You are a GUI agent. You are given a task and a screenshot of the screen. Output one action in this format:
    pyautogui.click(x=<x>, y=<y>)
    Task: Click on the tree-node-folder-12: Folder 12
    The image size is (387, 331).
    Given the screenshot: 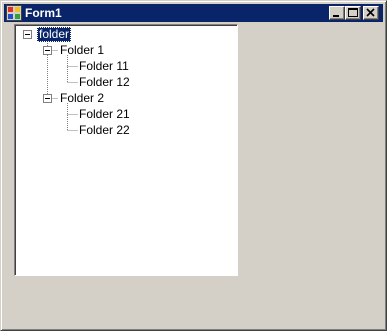 What is the action you would take?
    pyautogui.click(x=104, y=82)
    